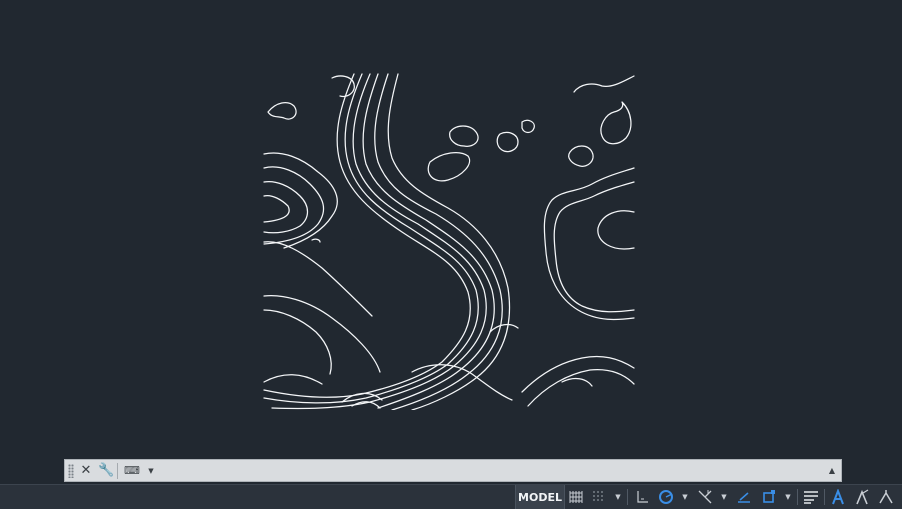 This screenshot has width=902, height=509. I want to click on wrench-icon: 🔧, so click(106, 471).